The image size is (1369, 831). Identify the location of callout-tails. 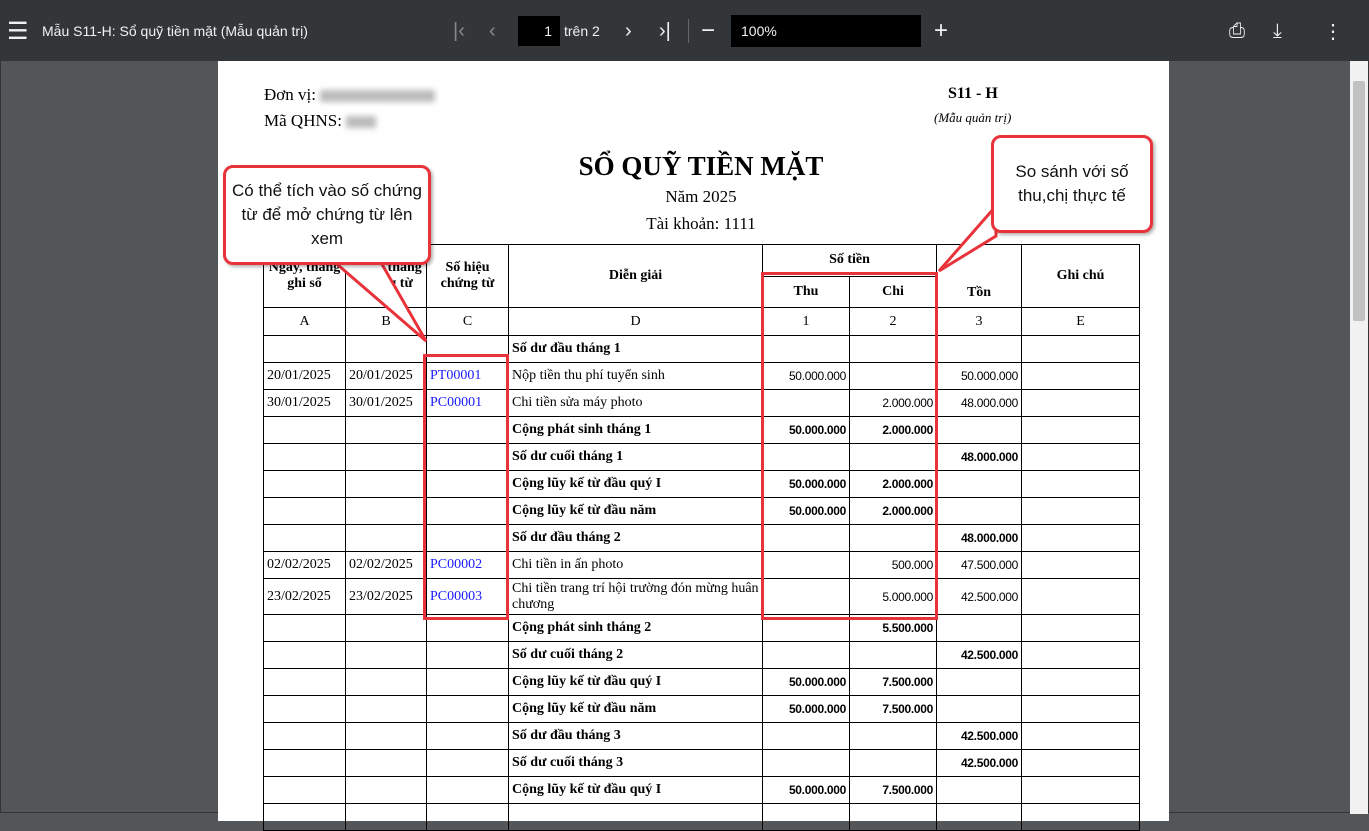
(662, 272).